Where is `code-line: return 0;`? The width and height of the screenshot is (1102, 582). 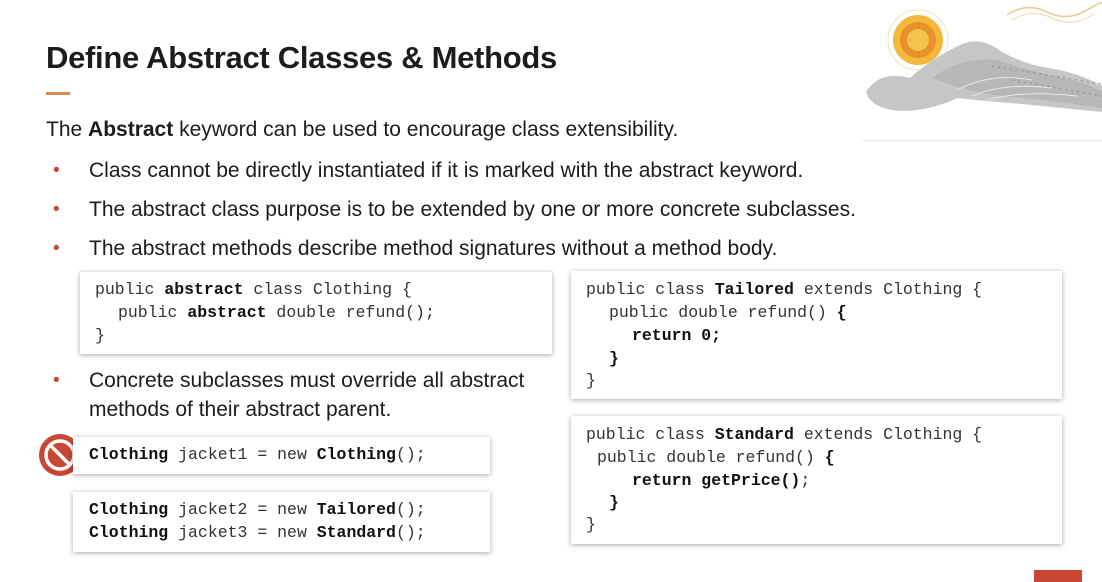
code-line: return 0; is located at coordinates (677, 335).